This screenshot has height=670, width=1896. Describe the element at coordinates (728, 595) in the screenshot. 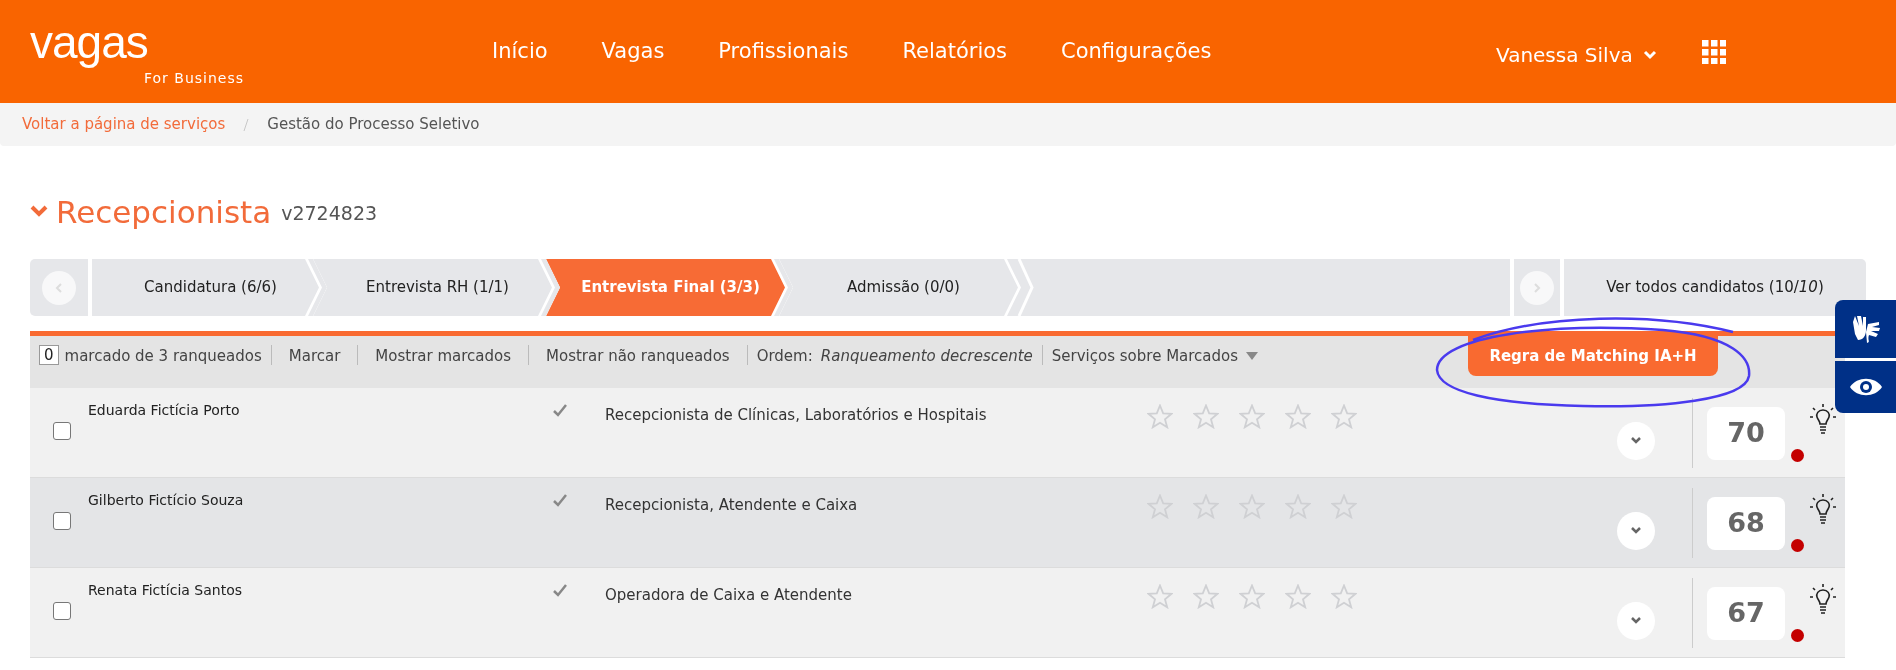

I see `job-role: Operadora de Caixa e Atendente` at that location.